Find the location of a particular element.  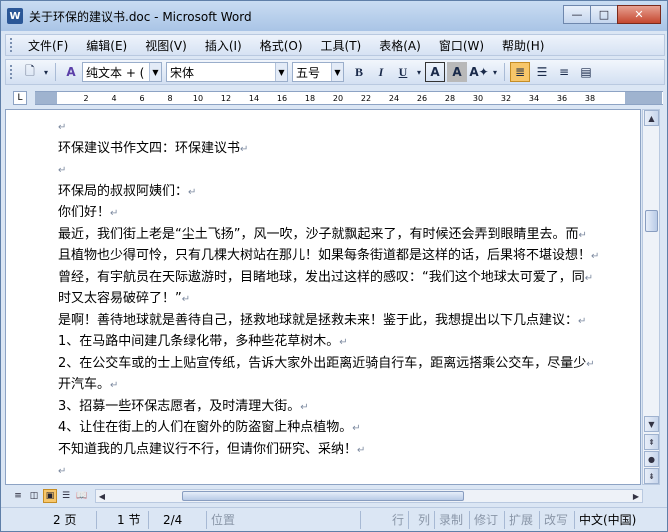

char-border-icon: A is located at coordinates (435, 72).